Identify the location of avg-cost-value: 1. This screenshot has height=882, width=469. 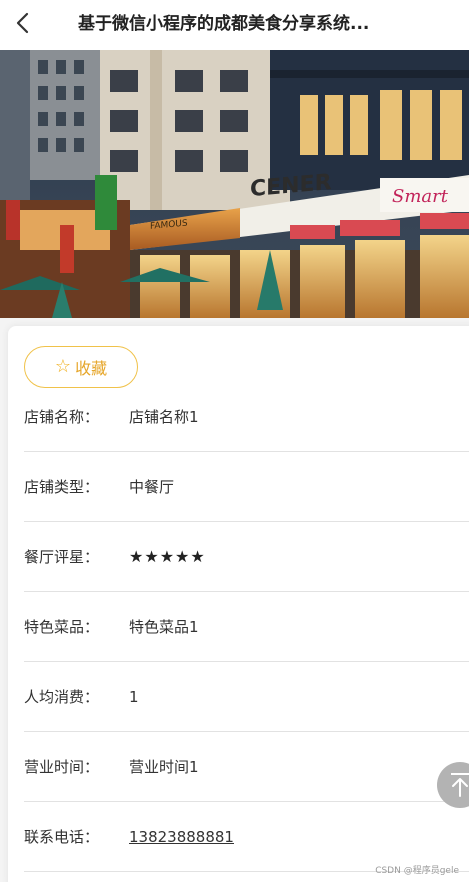
(134, 696).